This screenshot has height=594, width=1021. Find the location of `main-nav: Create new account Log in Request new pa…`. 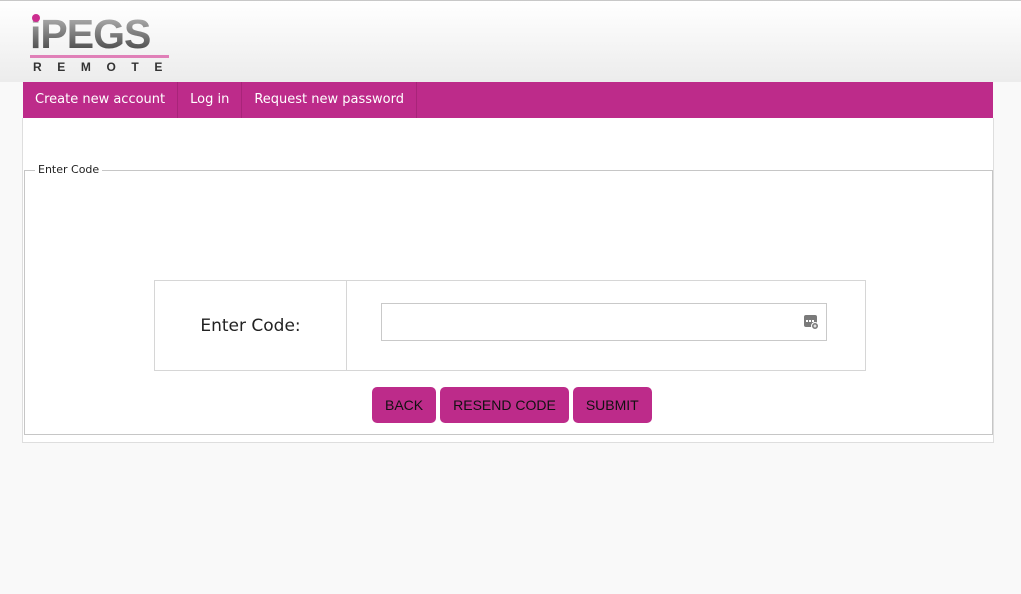

main-nav: Create new account Log in Request new pa… is located at coordinates (508, 100).